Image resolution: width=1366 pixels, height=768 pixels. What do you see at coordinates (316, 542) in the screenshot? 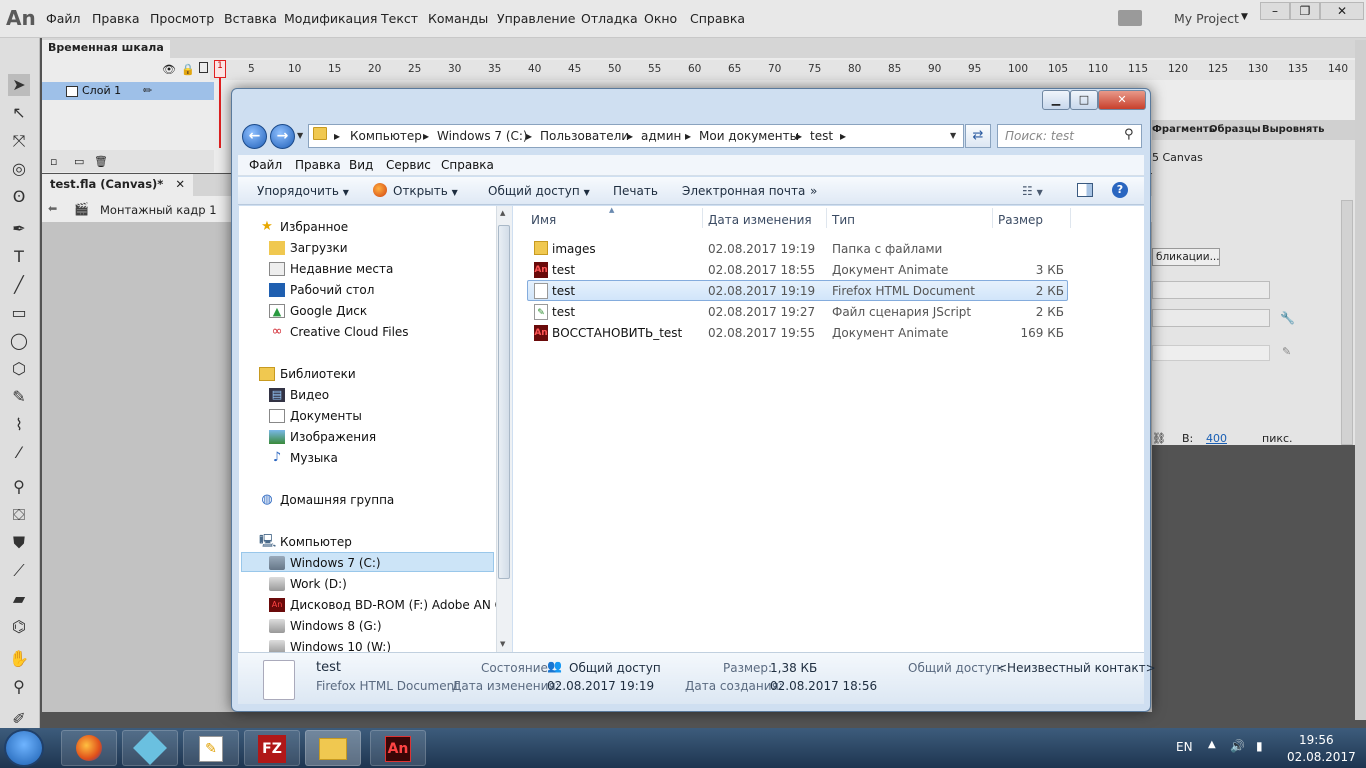
I see `nav-computer: Компьютер` at bounding box center [316, 542].